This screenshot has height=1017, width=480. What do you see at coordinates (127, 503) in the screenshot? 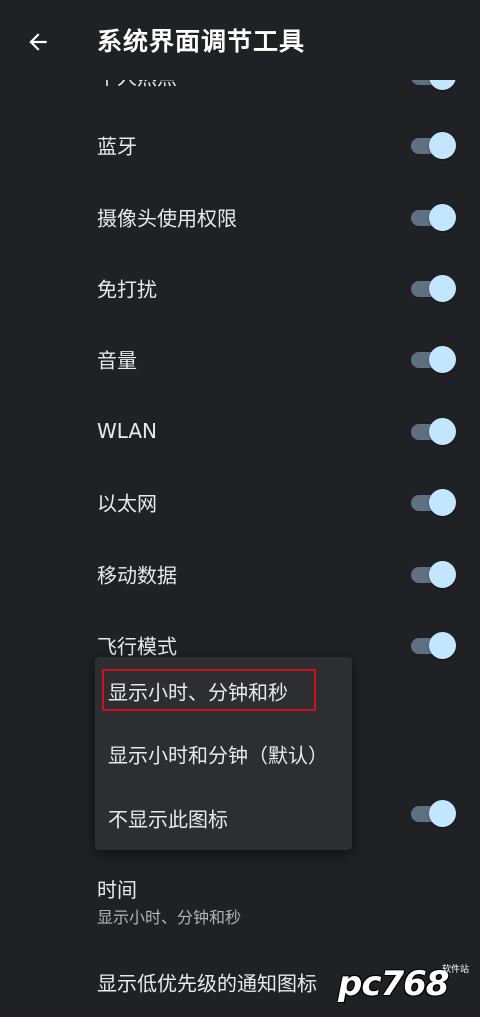
I see `setting-label: 以太网` at bounding box center [127, 503].